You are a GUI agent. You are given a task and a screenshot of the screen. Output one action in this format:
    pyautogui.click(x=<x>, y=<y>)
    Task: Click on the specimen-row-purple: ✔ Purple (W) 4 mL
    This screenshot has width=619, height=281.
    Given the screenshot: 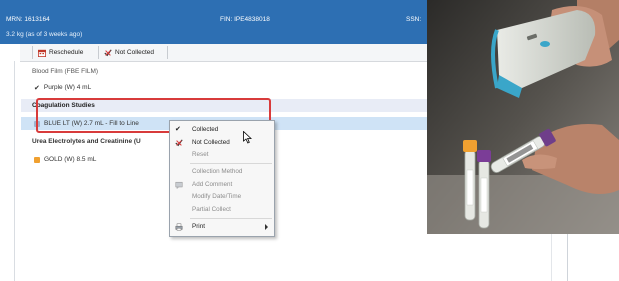 What is the action you would take?
    pyautogui.click(x=227, y=87)
    